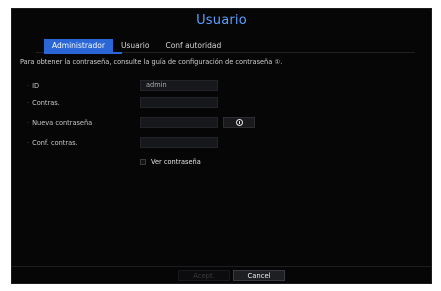  I want to click on show-password-checkbox, so click(143, 162).